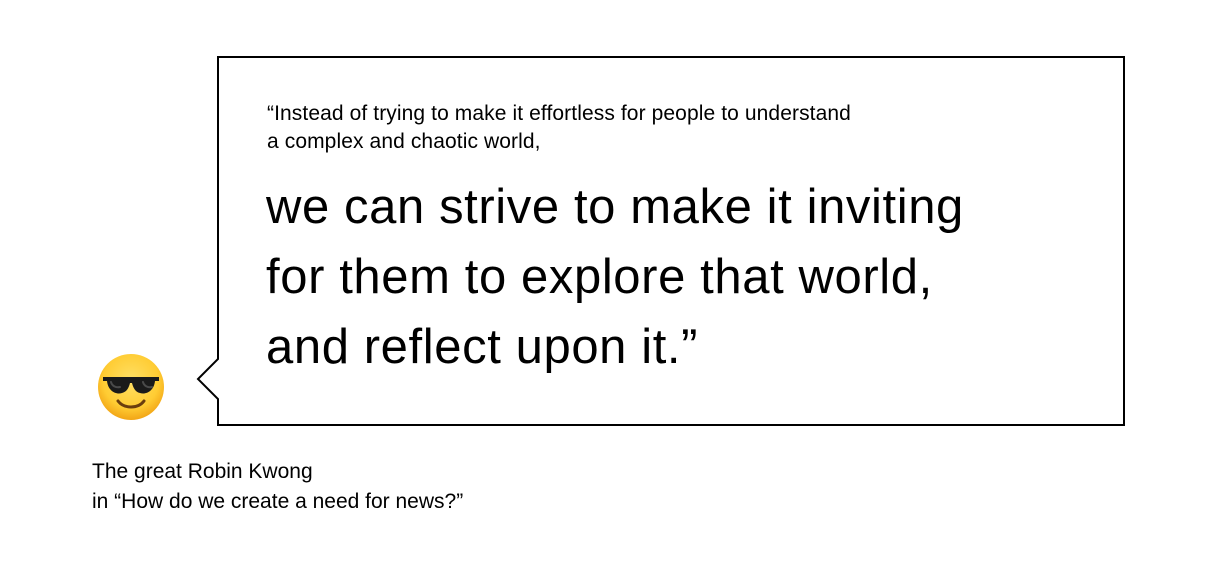 The image size is (1230, 586). Describe the element at coordinates (599, 277) in the screenshot. I see `quote-emphasis-line: for them to explore that world,` at that location.